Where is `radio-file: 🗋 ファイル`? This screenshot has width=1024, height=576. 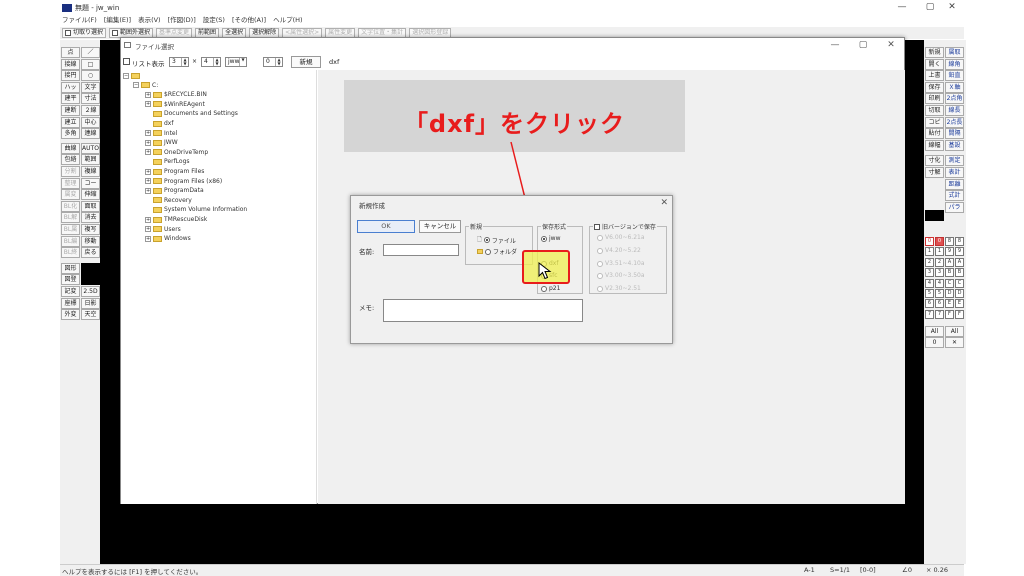 radio-file: 🗋 ファイル is located at coordinates (496, 240).